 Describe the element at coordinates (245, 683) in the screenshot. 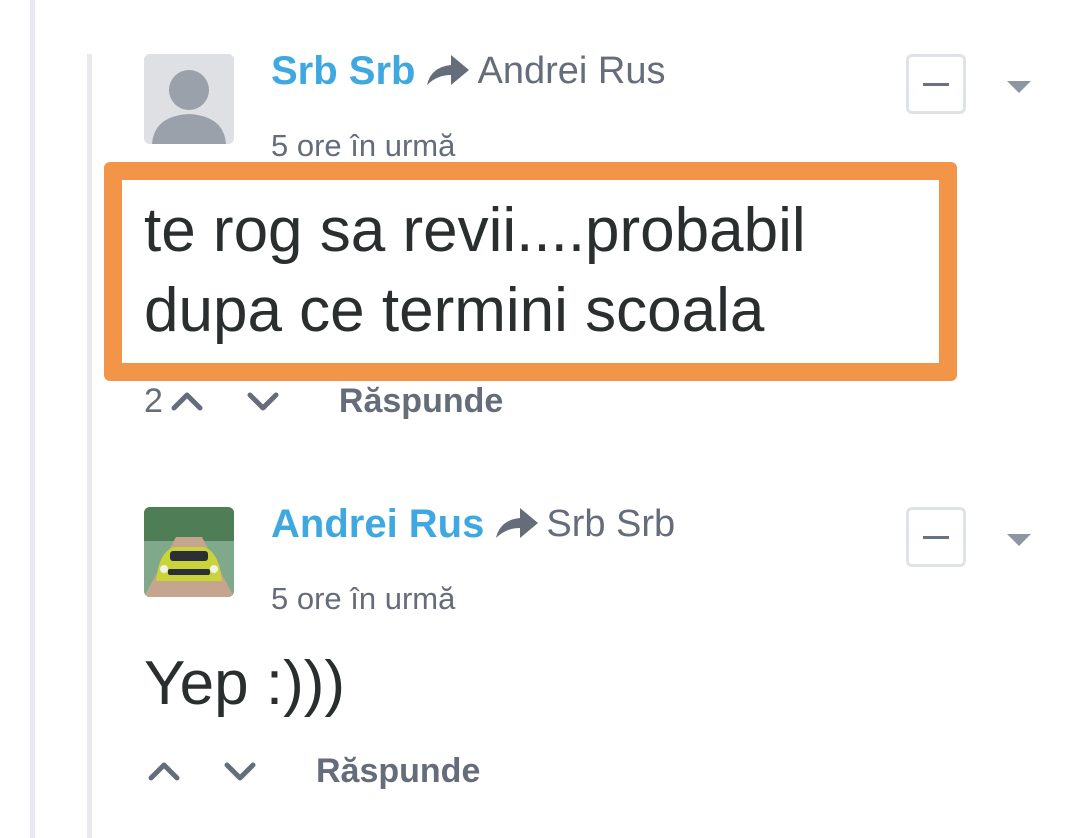

I see `comment-body: Yep :)))` at that location.